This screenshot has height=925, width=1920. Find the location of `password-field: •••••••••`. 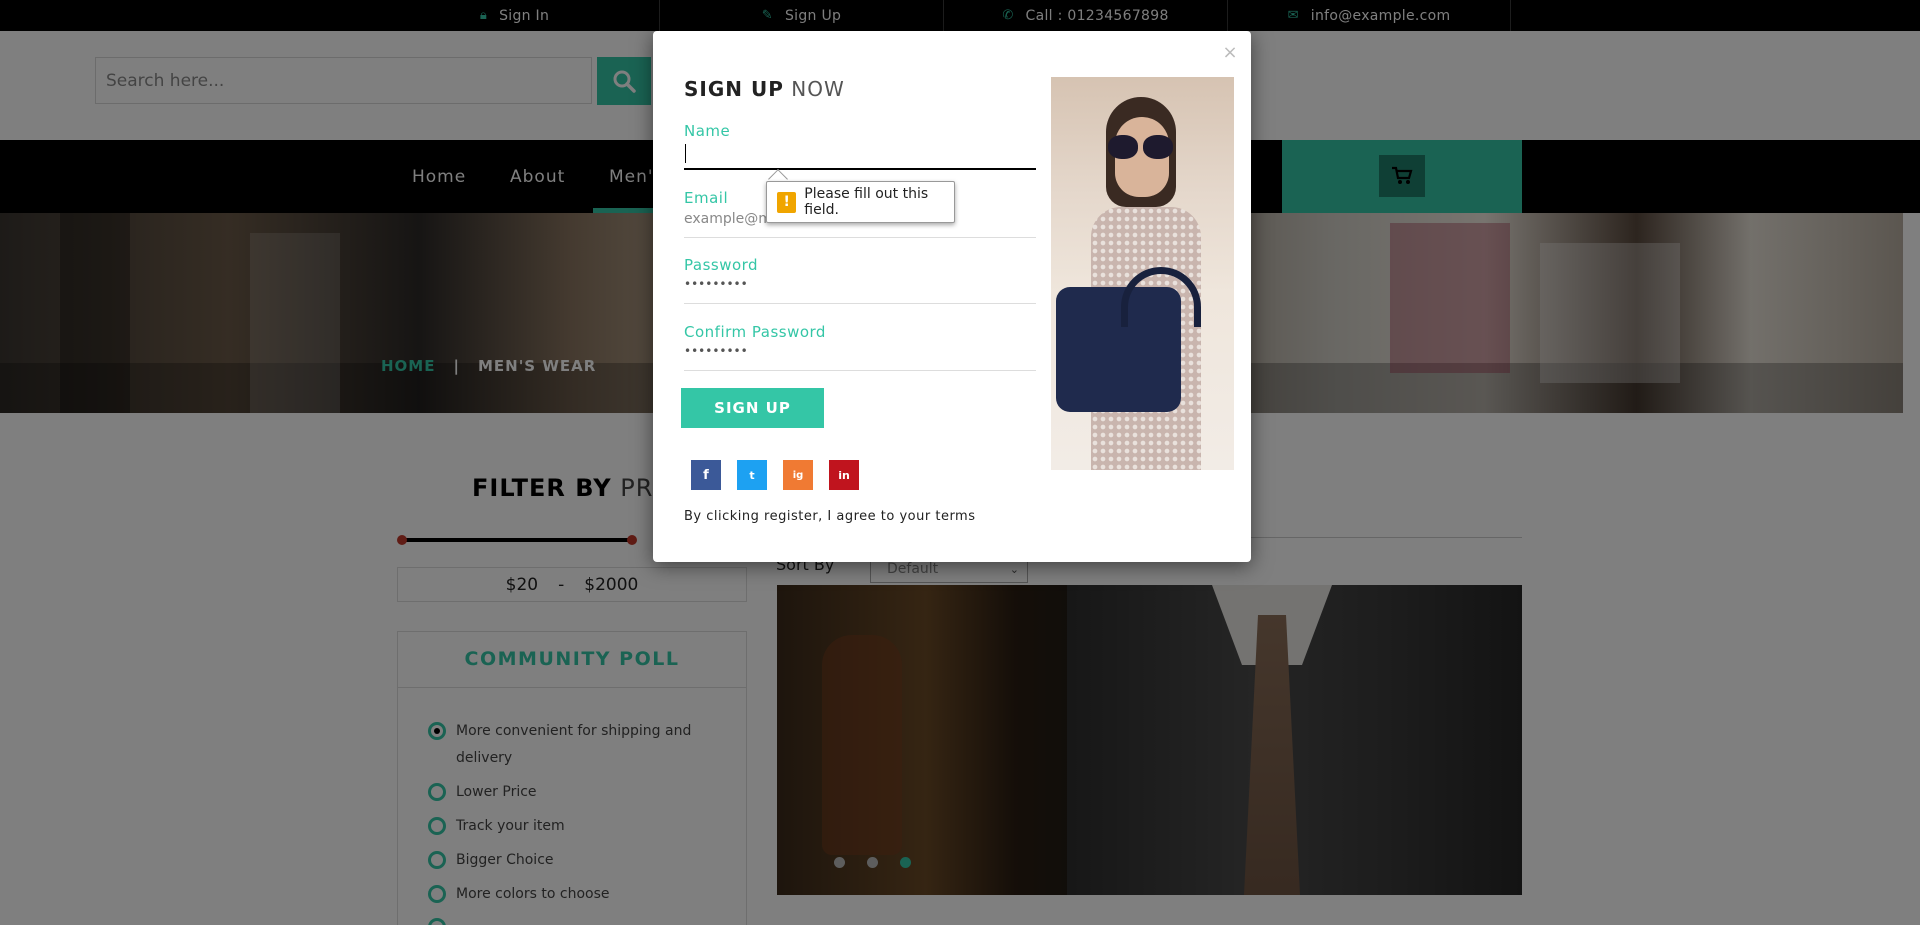

password-field: ••••••••• is located at coordinates (716, 284).